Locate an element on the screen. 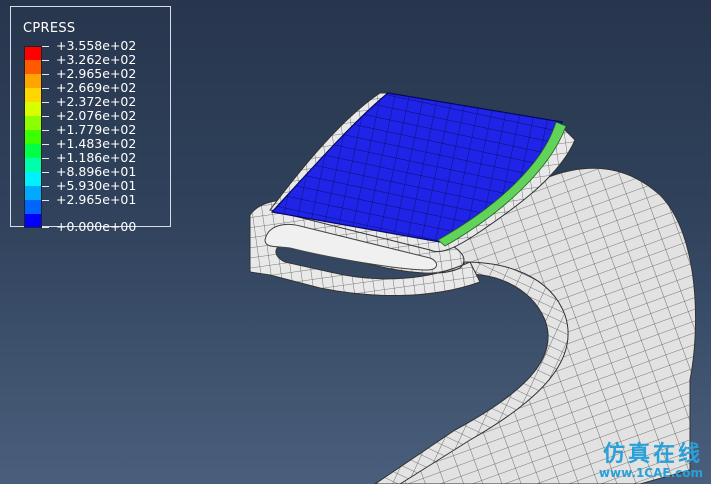  site-watermark: 仿真在线 www.1CAE.com is located at coordinates (651, 458).